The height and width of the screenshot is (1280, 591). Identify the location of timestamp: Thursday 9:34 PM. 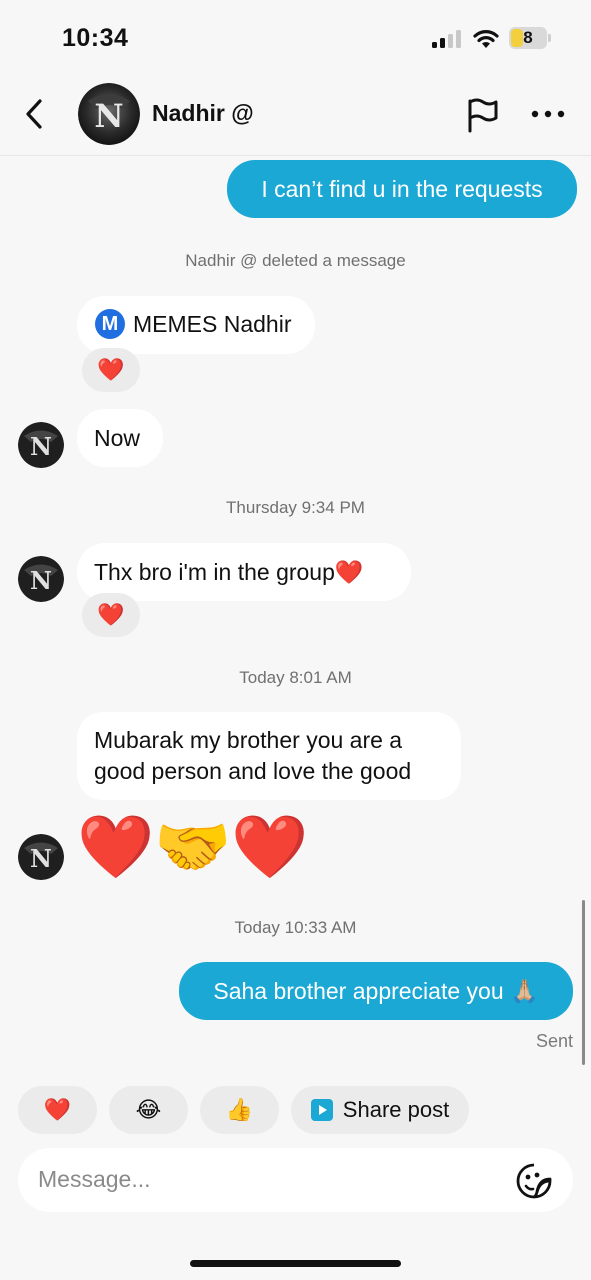
(295, 507).